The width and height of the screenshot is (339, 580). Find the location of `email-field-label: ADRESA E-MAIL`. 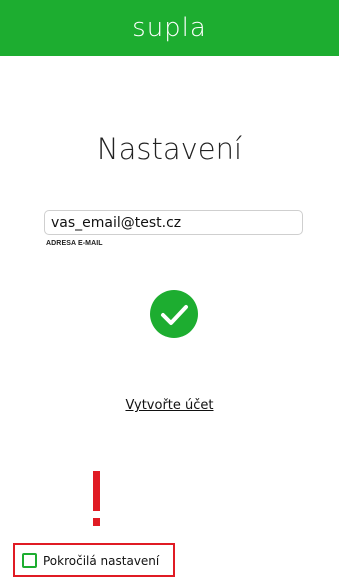

email-field-label: ADRESA E-MAIL is located at coordinates (74, 243).